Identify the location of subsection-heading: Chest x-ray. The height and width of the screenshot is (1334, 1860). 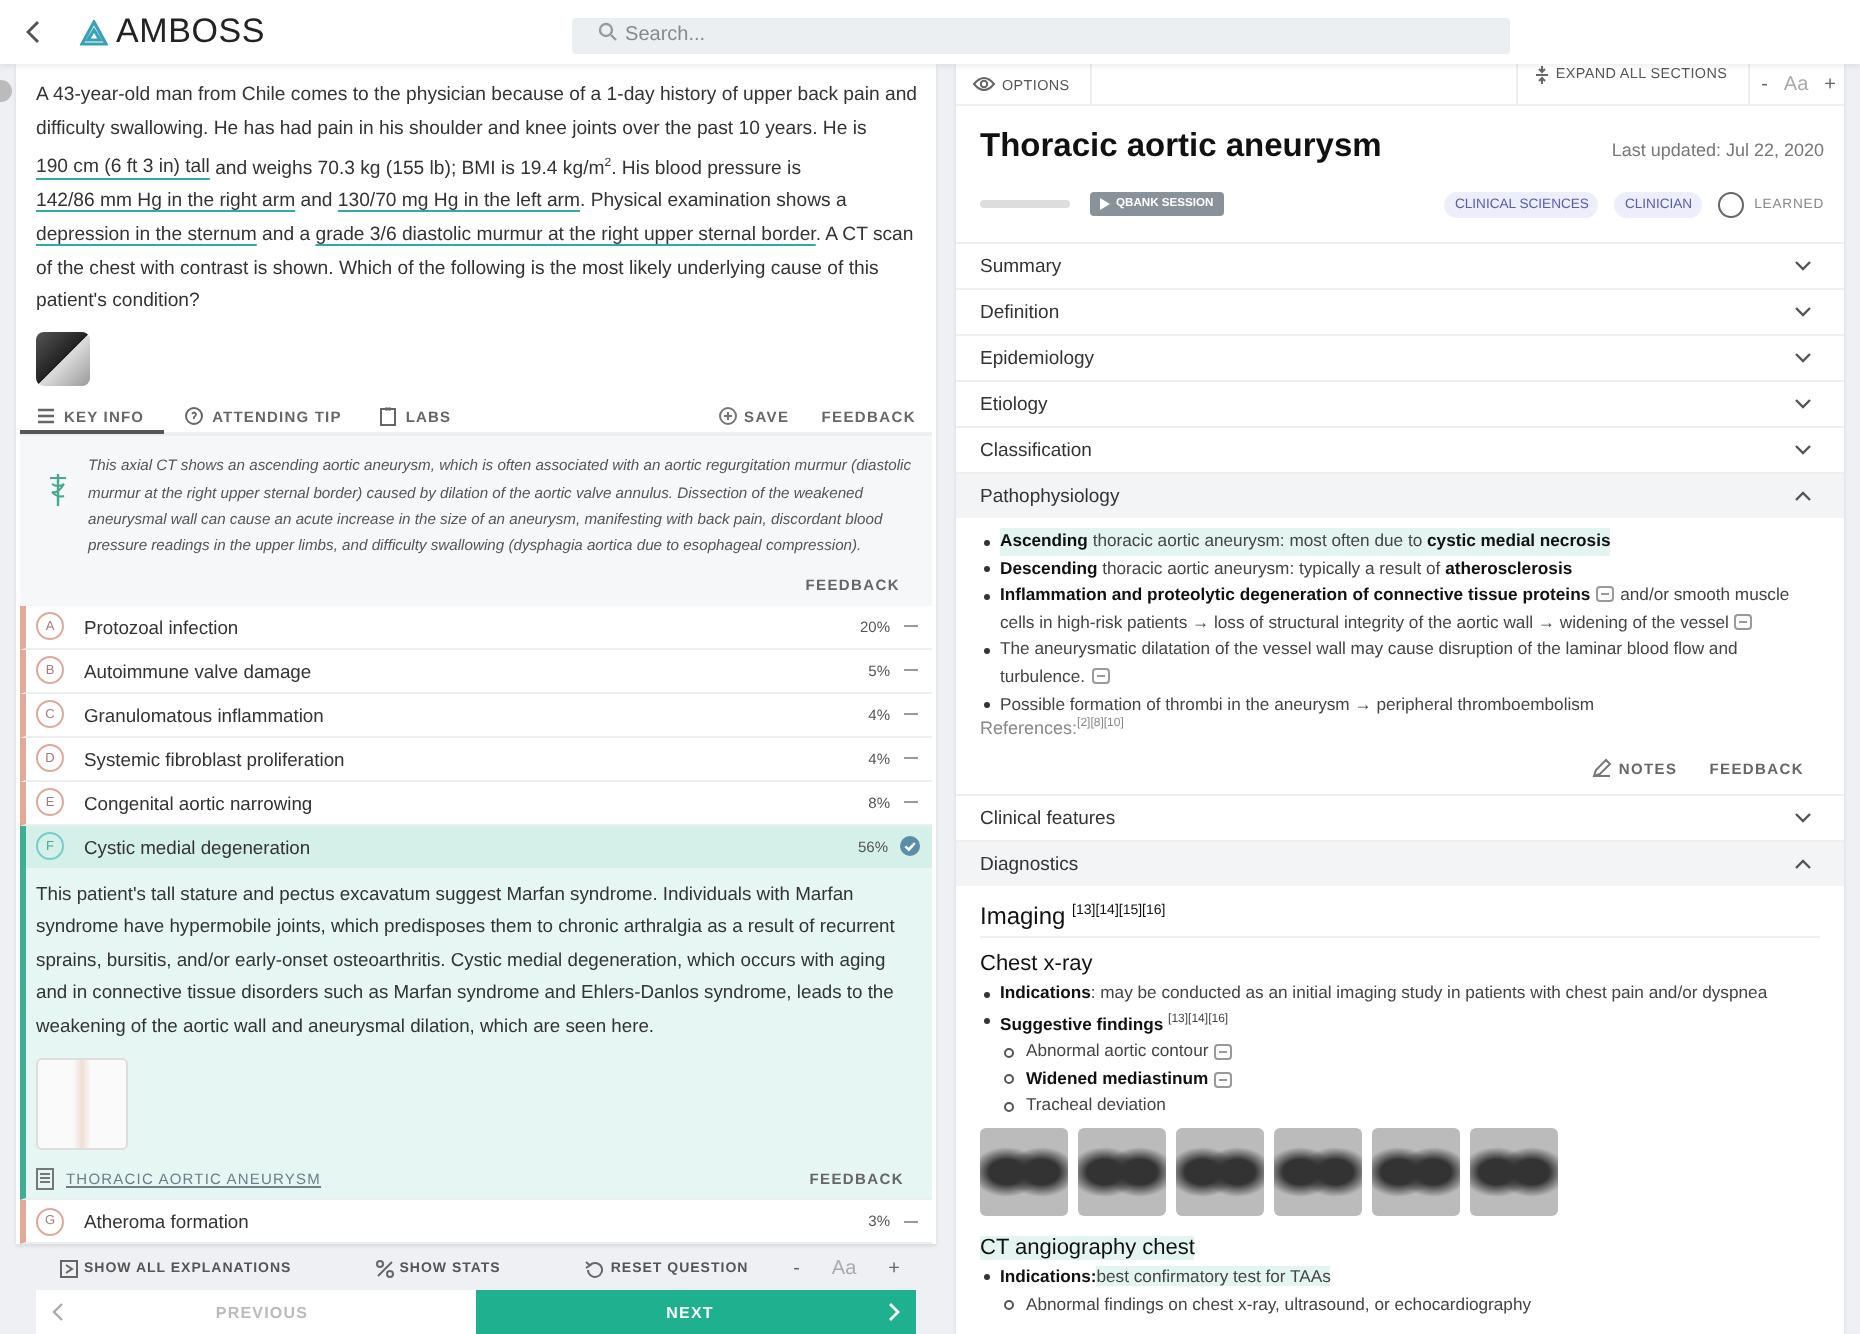
(1036, 964).